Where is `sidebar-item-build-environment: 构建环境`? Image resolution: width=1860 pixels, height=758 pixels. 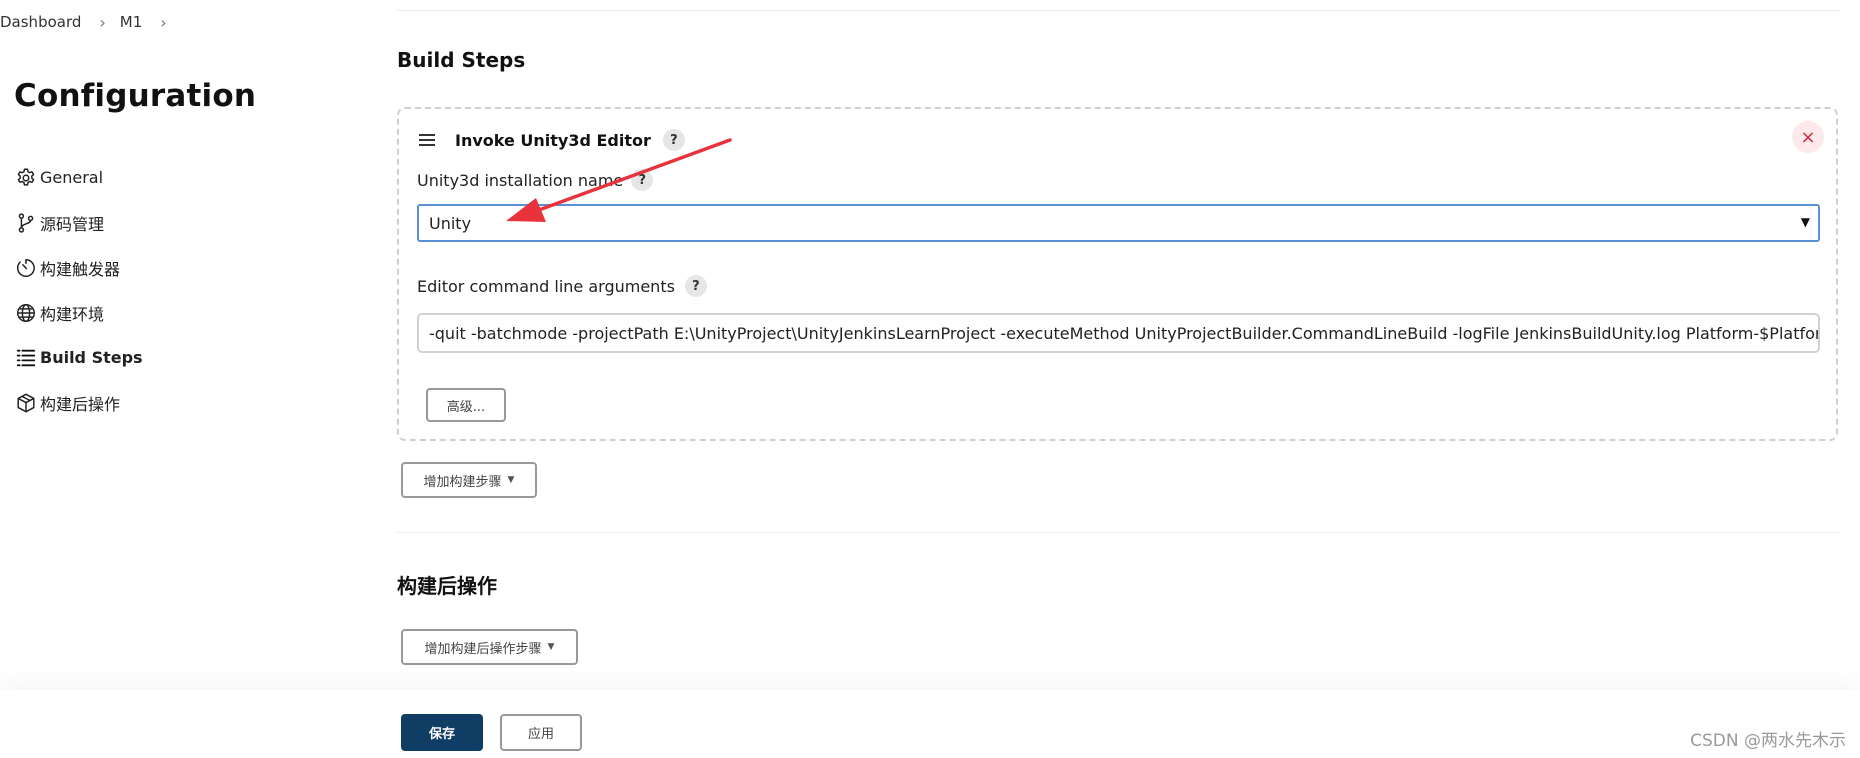 sidebar-item-build-environment: 构建环境 is located at coordinates (164, 312).